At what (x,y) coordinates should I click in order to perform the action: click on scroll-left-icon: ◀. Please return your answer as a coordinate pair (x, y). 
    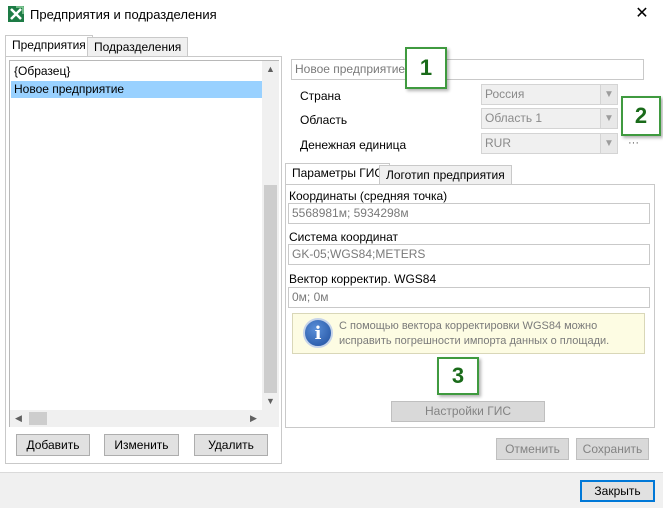
    Looking at the image, I should click on (18, 418).